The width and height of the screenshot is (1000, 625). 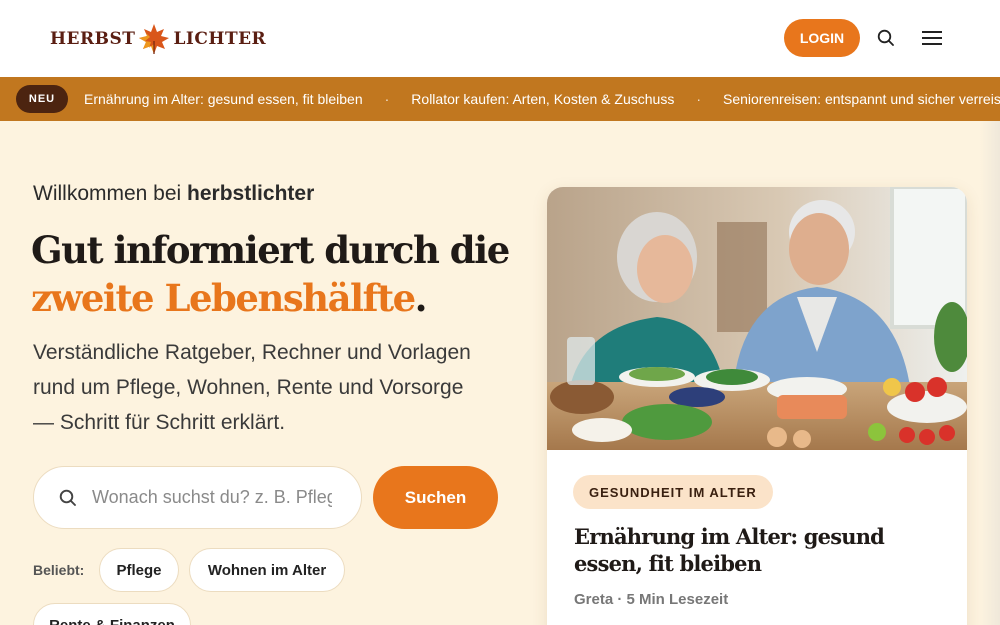 I want to click on site-logo: HERBST LICHTER, so click(x=158, y=39).